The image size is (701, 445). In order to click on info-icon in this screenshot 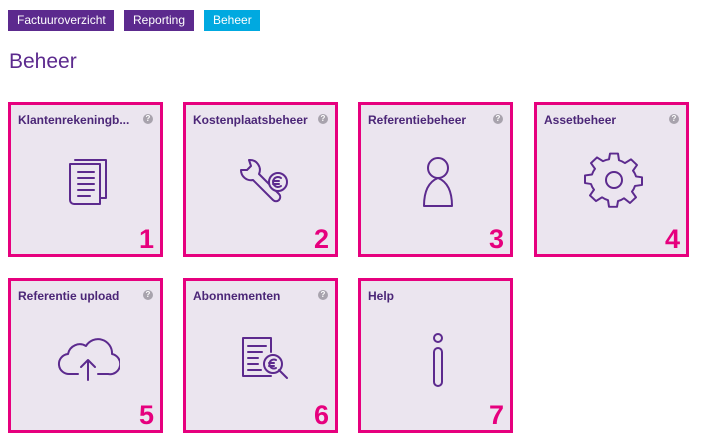, I will do `click(438, 360)`.